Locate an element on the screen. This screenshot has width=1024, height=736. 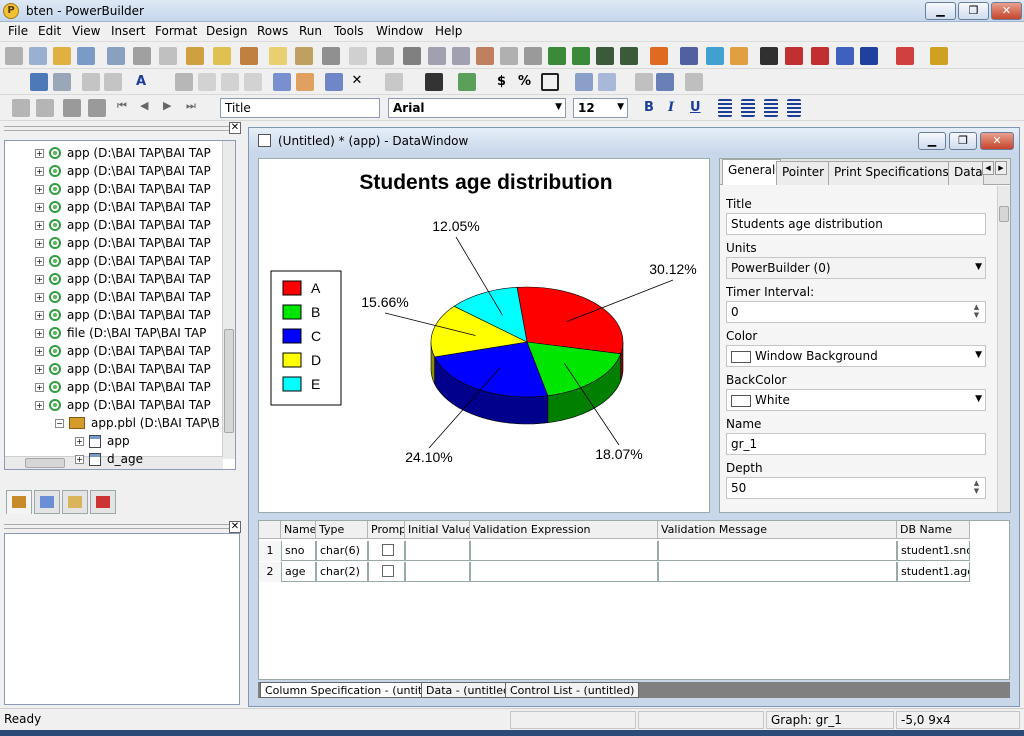
edit-icon is located at coordinates (715, 56).